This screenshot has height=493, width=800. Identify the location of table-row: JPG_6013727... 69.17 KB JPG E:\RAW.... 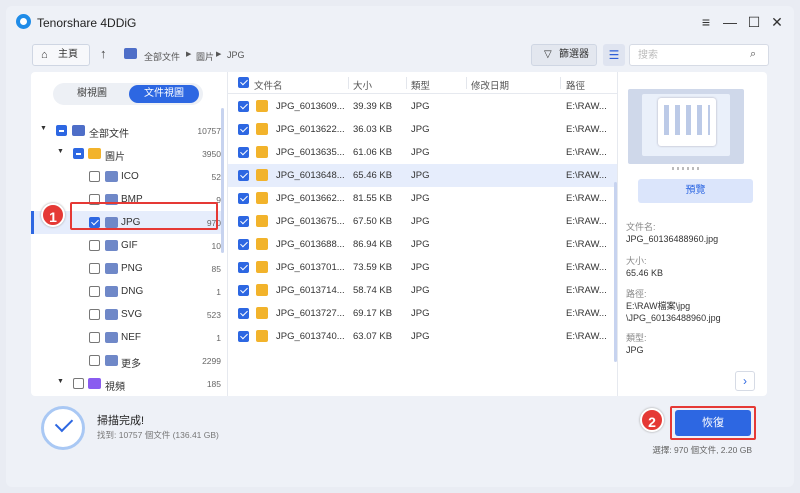
(423, 313).